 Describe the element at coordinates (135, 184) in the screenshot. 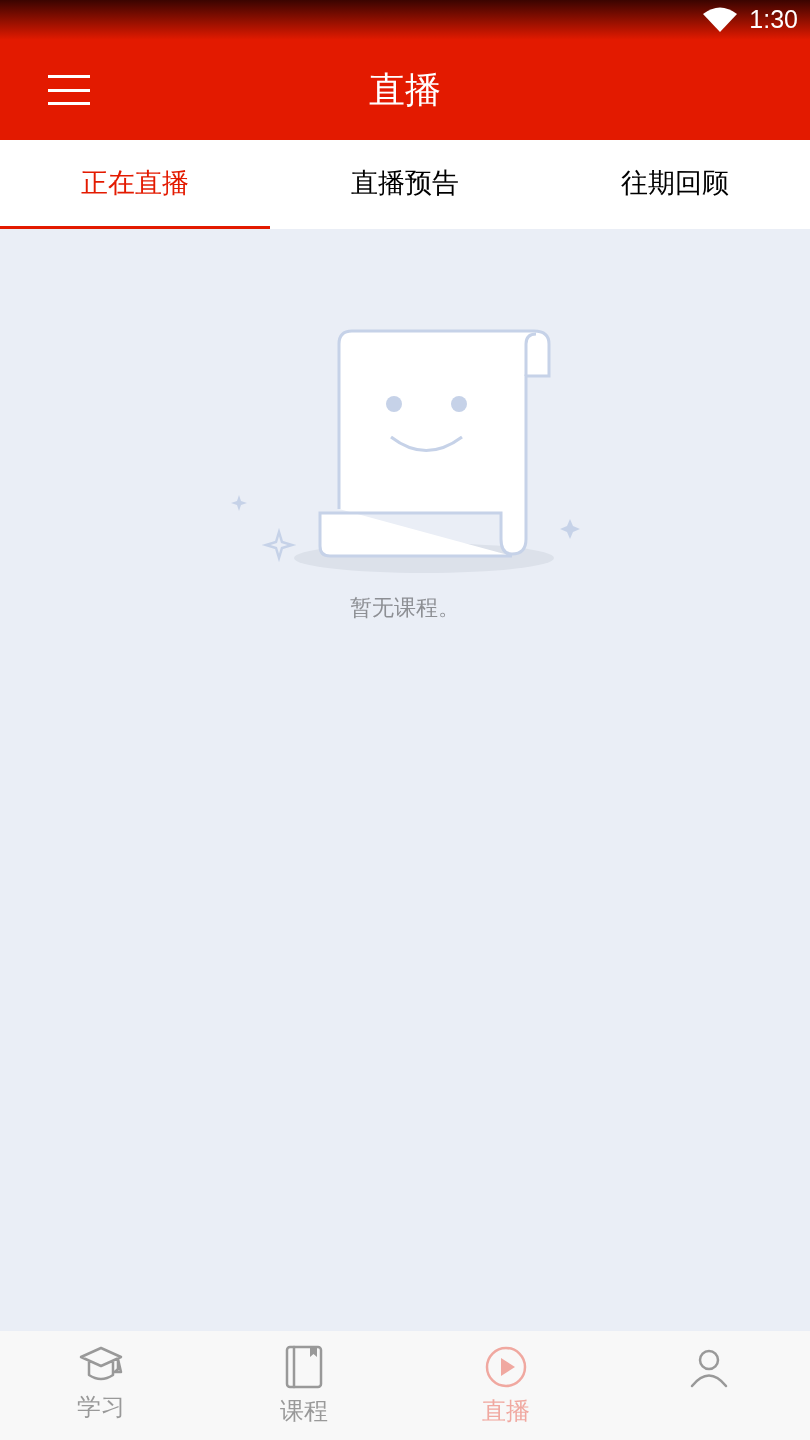

I see `tab: 正在直播` at that location.